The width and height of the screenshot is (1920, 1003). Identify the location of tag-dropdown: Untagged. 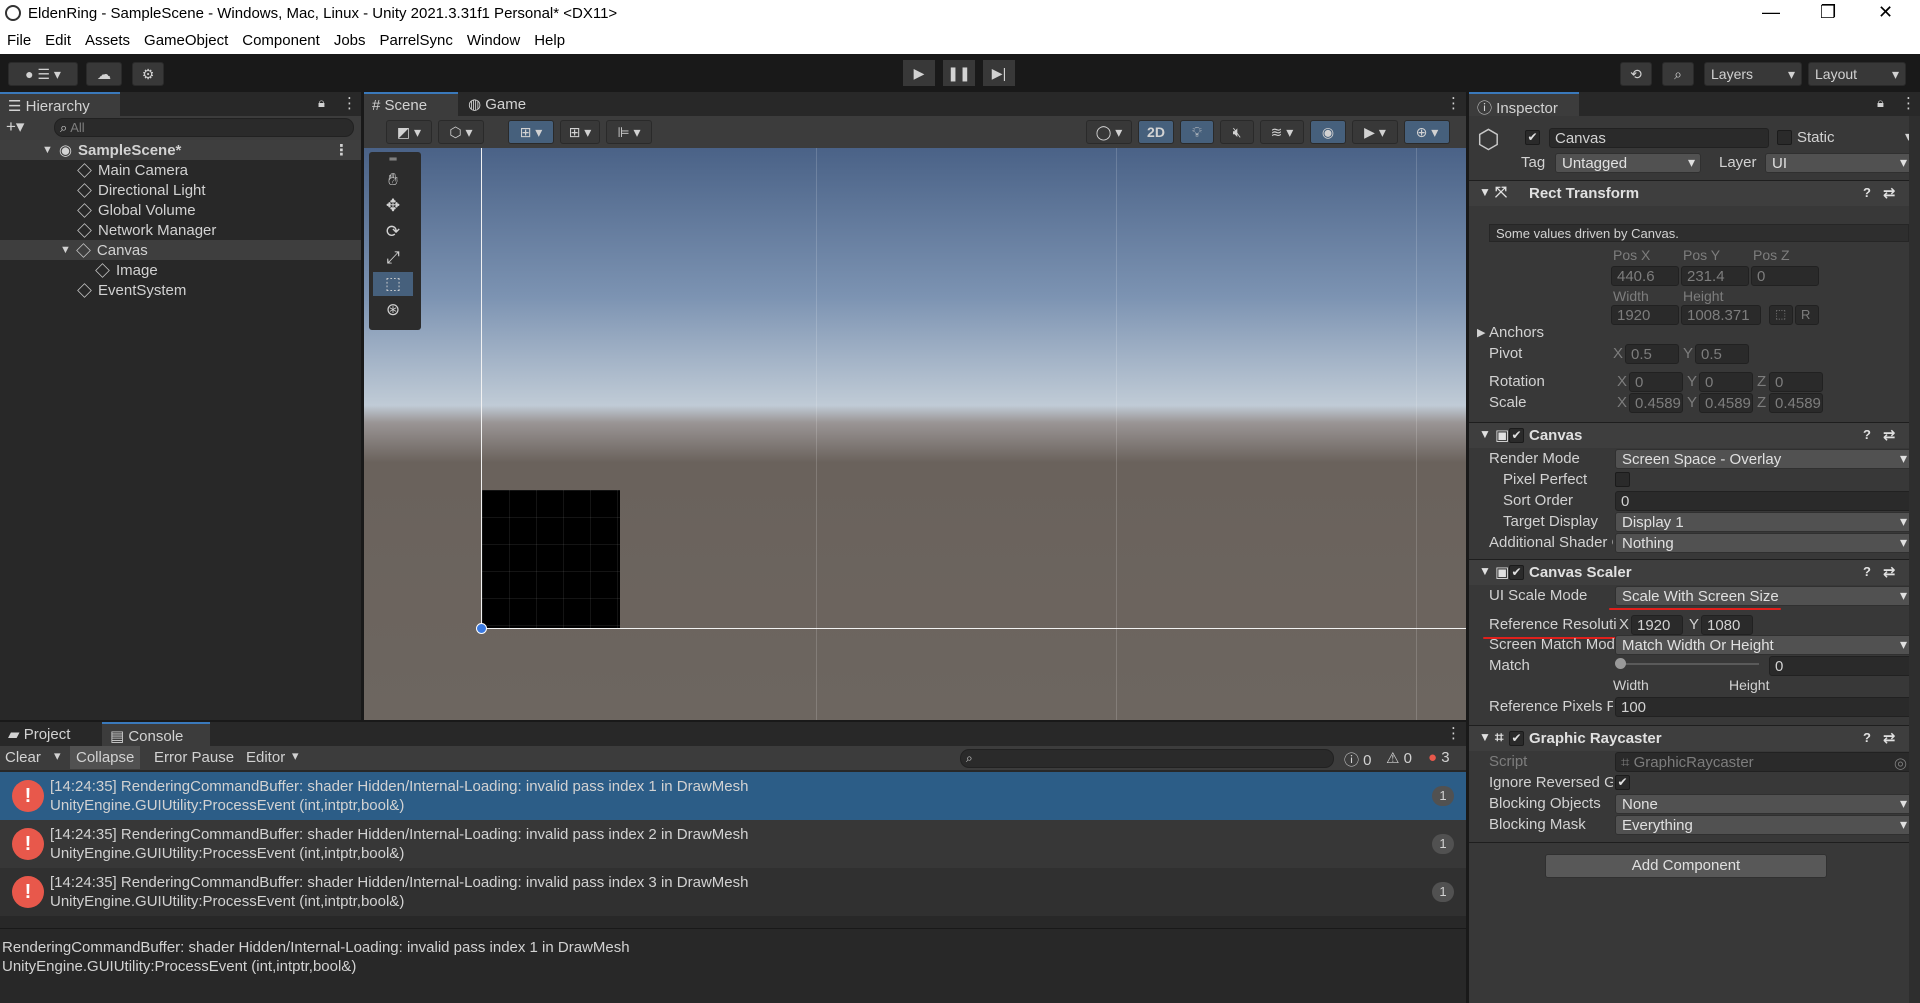
(1628, 163).